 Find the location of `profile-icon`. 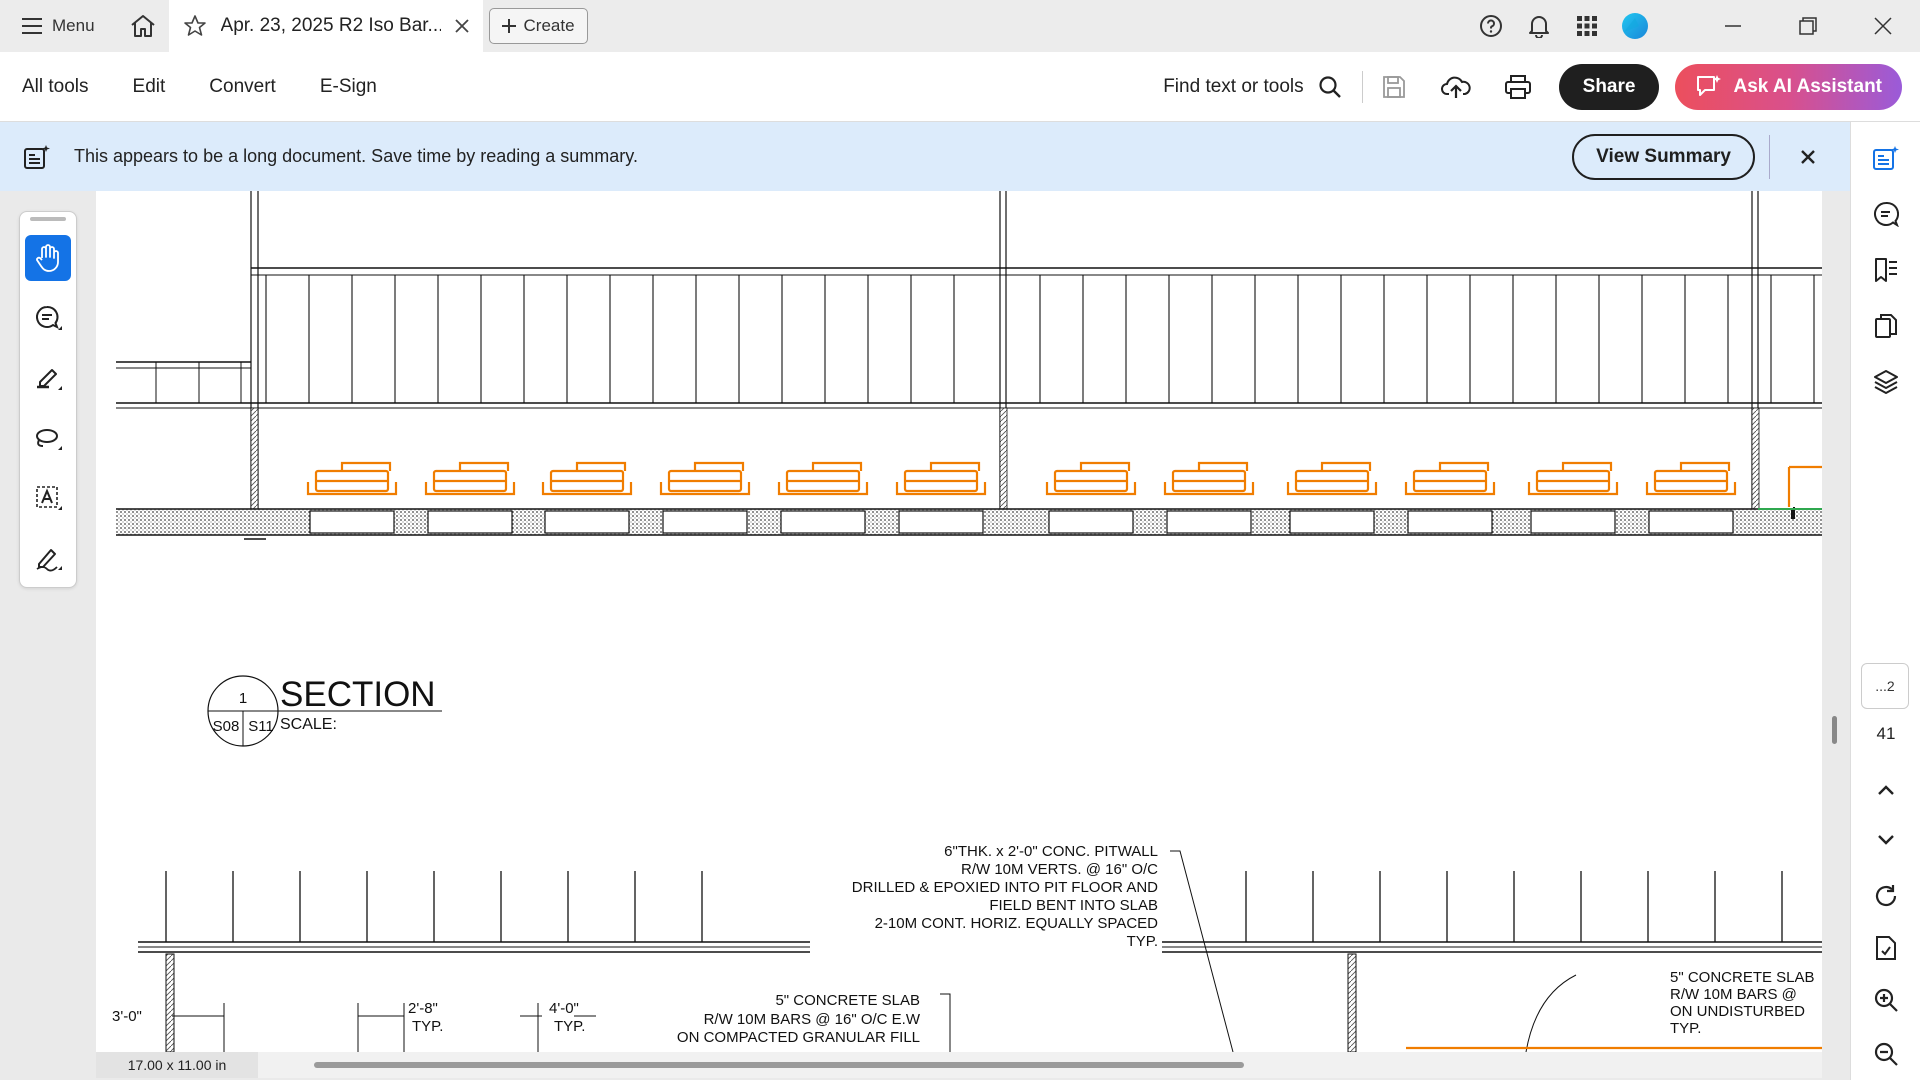

profile-icon is located at coordinates (1635, 26).